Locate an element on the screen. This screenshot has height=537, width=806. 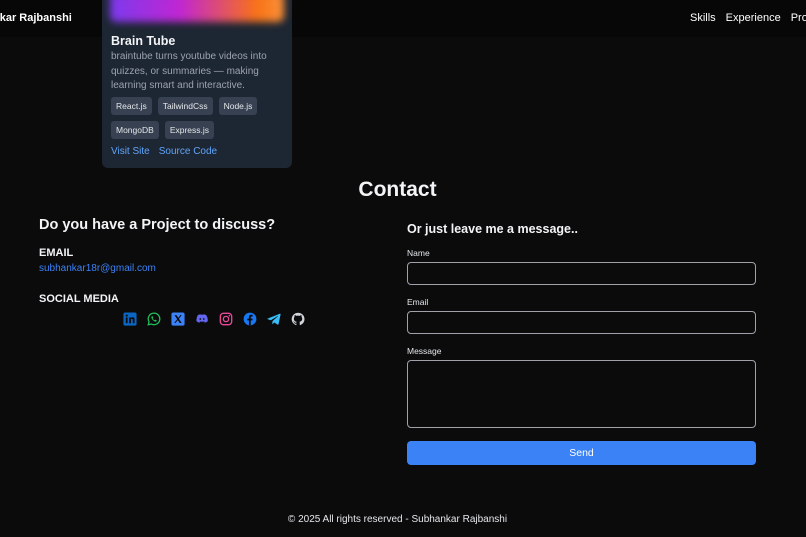
email-input is located at coordinates (581, 322).